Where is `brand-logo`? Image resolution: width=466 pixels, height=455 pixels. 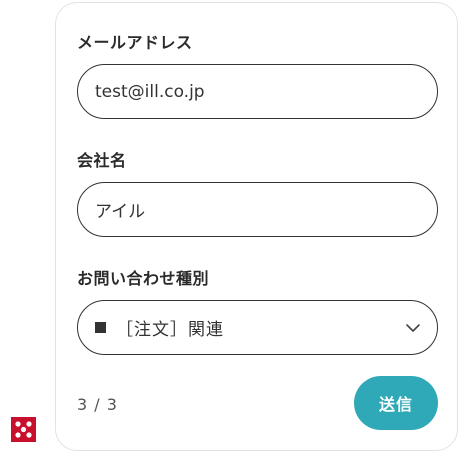 brand-logo is located at coordinates (23, 429).